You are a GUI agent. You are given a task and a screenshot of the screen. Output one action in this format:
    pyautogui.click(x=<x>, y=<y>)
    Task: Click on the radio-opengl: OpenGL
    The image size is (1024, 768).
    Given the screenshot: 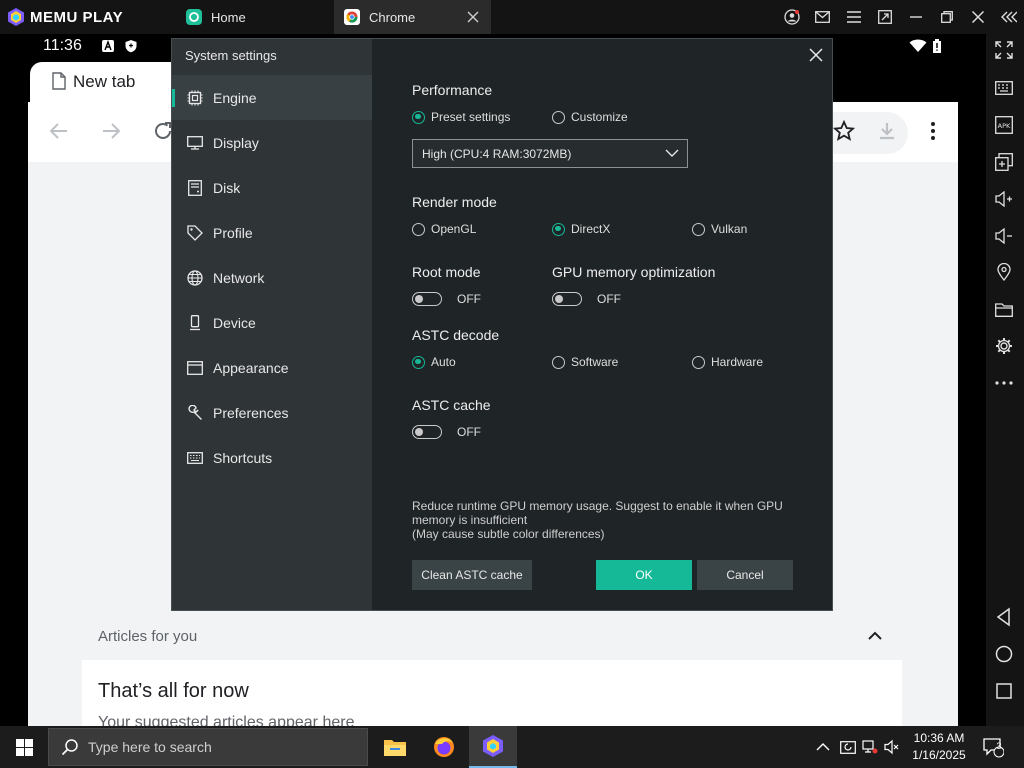 What is the action you would take?
    pyautogui.click(x=444, y=229)
    